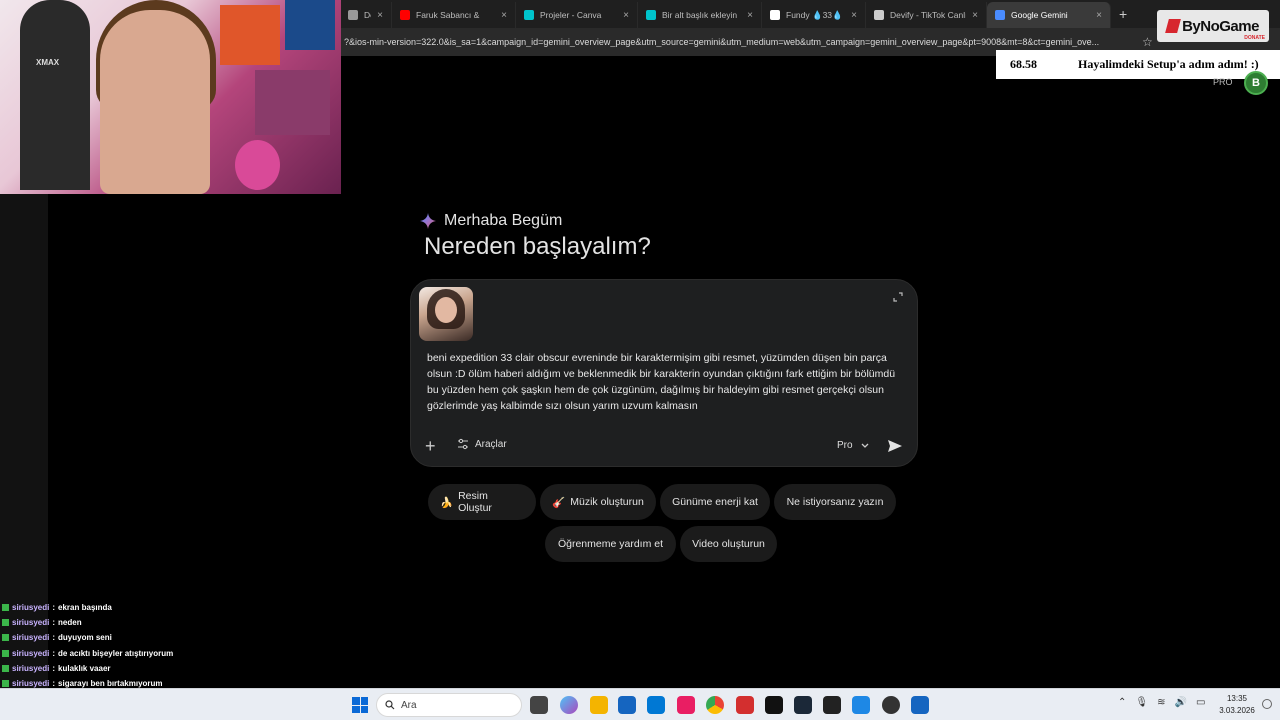 This screenshot has height=720, width=1280. What do you see at coordinates (559, 502) in the screenshot?
I see `guitar-icon: 🎸` at bounding box center [559, 502].